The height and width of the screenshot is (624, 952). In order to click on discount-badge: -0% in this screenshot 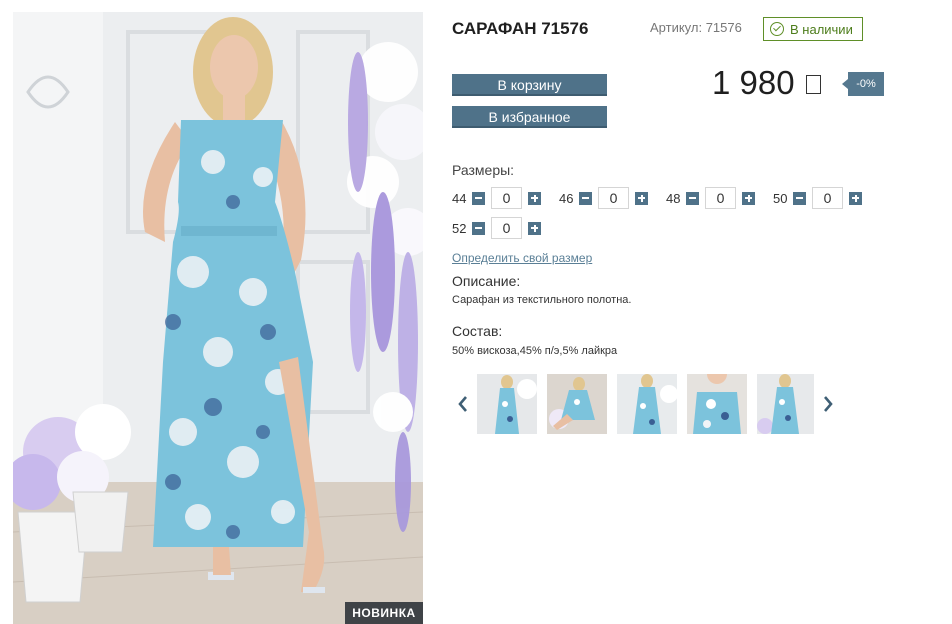, I will do `click(863, 84)`.